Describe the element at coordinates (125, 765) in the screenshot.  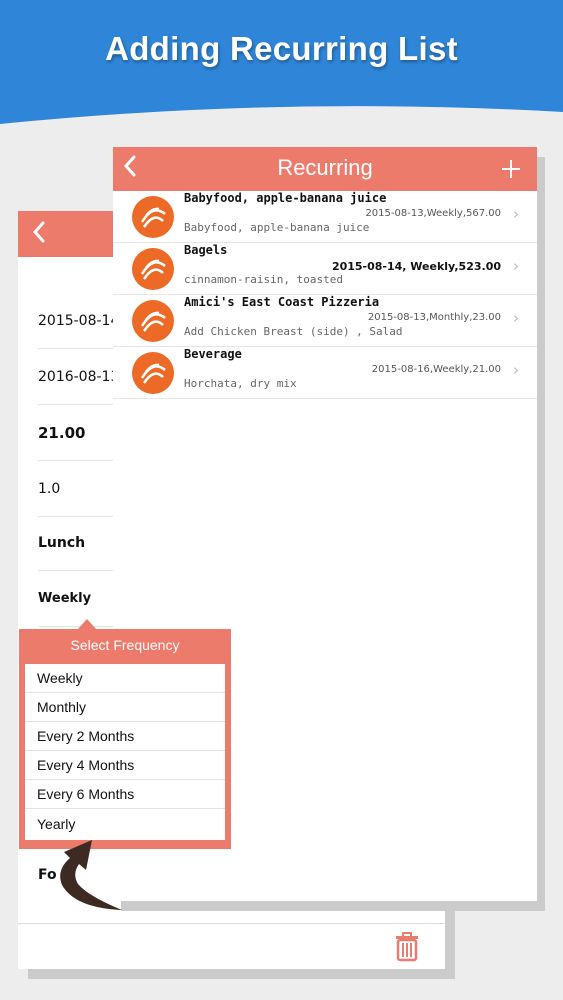
I see `frequency-option-every-4-months: Every 4 Months` at that location.